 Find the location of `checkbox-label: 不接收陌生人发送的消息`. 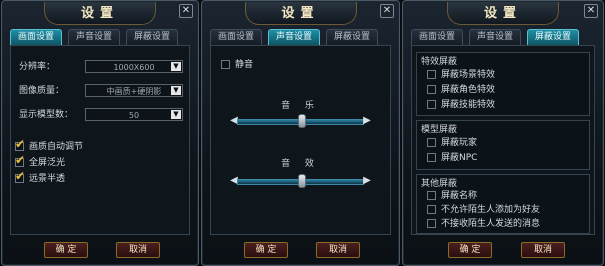

checkbox-label: 不接收陌生人发送的消息 is located at coordinates (491, 224).